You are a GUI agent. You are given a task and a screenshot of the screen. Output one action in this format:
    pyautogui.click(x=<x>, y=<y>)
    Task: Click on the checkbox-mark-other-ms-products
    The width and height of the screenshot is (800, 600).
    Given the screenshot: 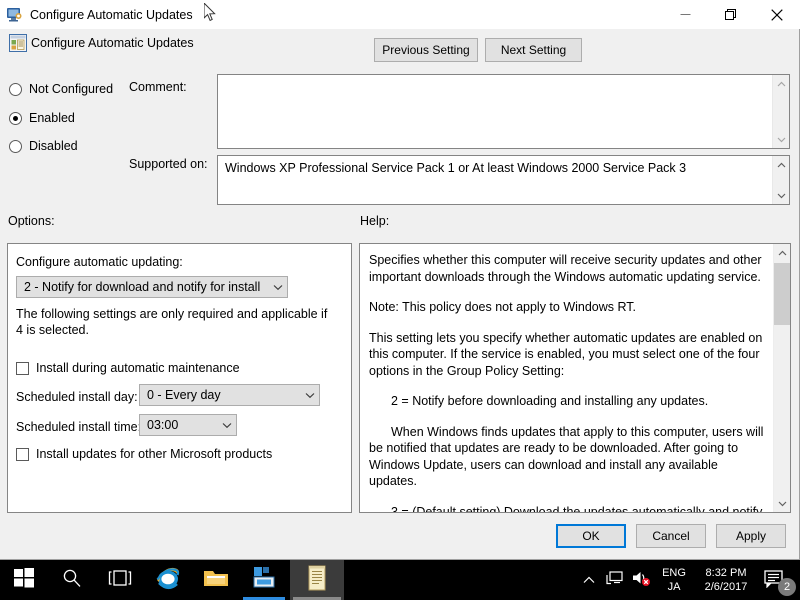 What is the action you would take?
    pyautogui.click(x=22, y=454)
    